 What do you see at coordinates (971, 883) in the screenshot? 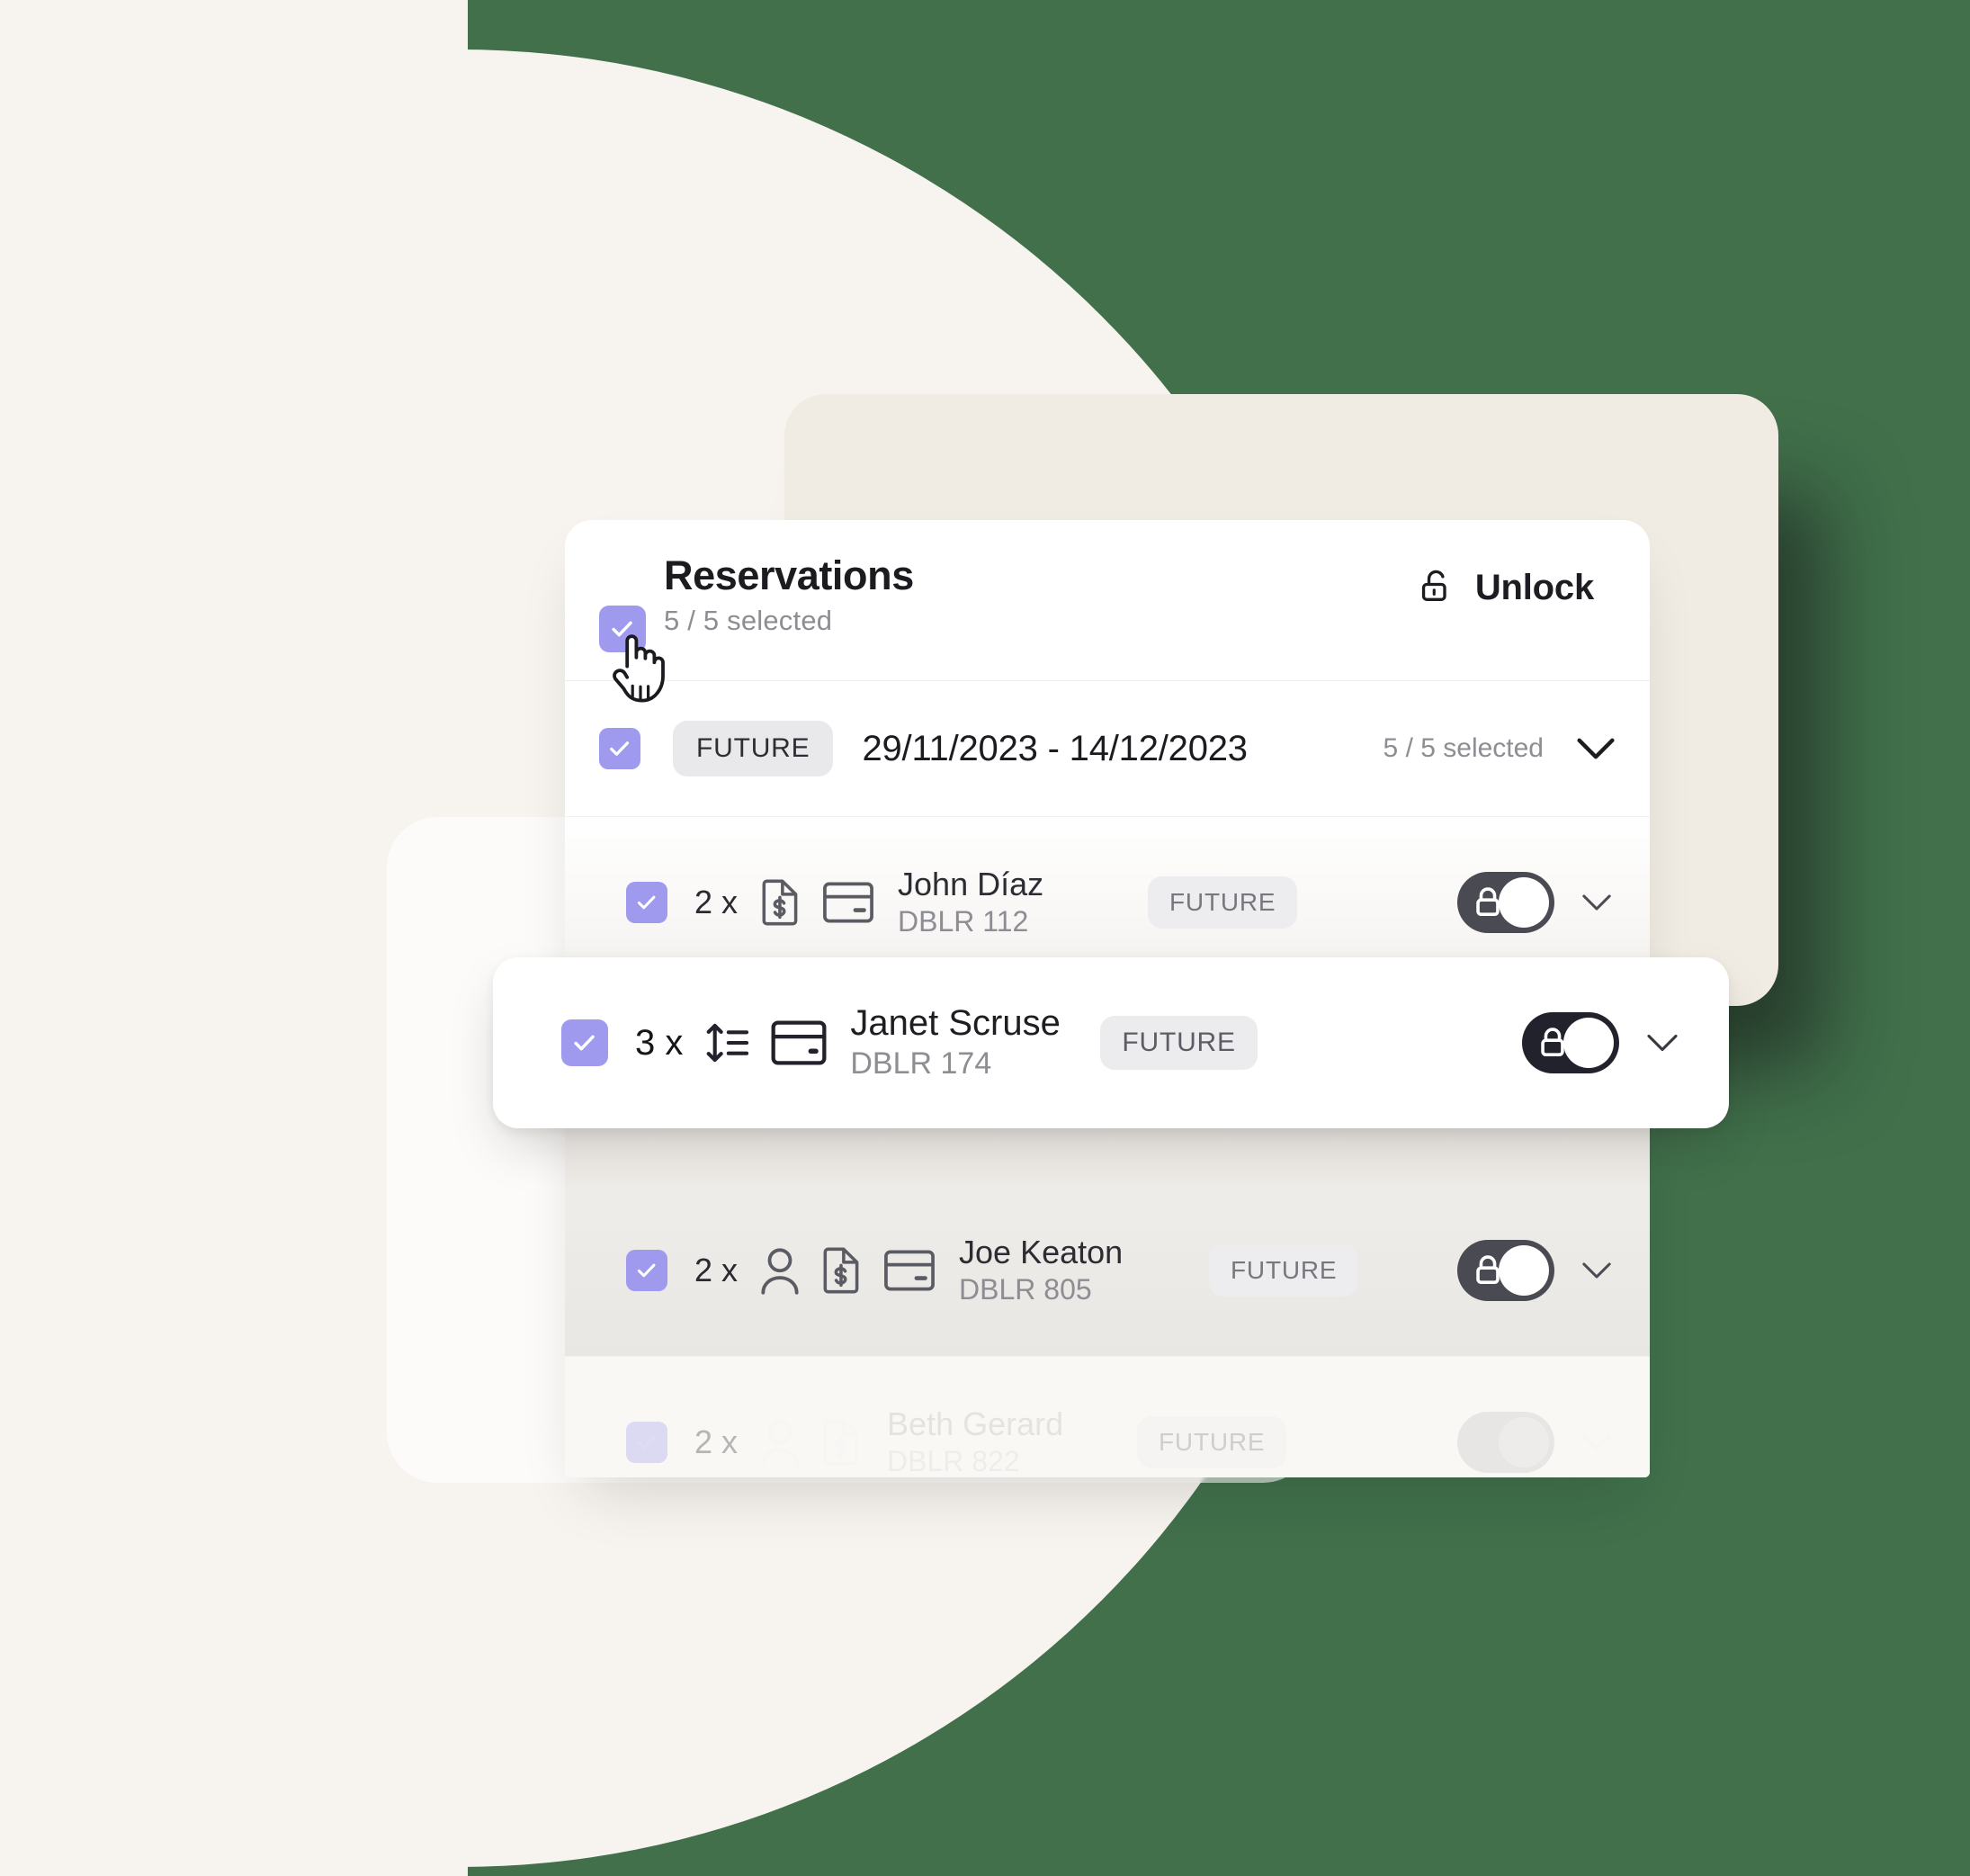
I see `guest-name: John Díaz` at bounding box center [971, 883].